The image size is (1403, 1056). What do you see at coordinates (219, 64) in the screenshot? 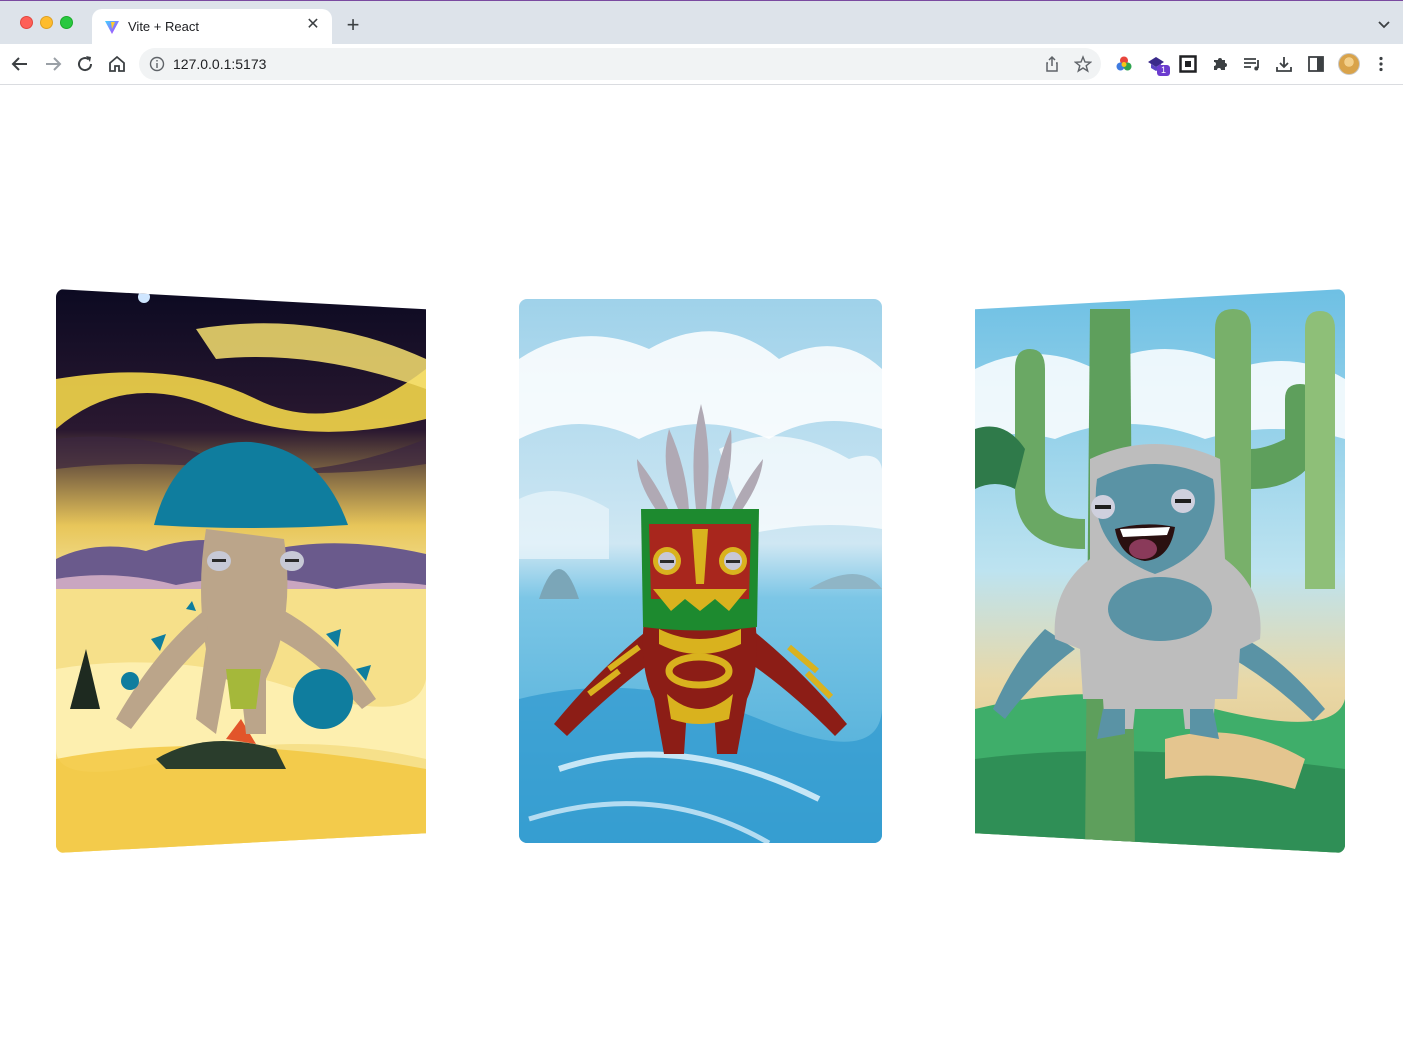
I see `url-text: 127.0.0.1:5173` at bounding box center [219, 64].